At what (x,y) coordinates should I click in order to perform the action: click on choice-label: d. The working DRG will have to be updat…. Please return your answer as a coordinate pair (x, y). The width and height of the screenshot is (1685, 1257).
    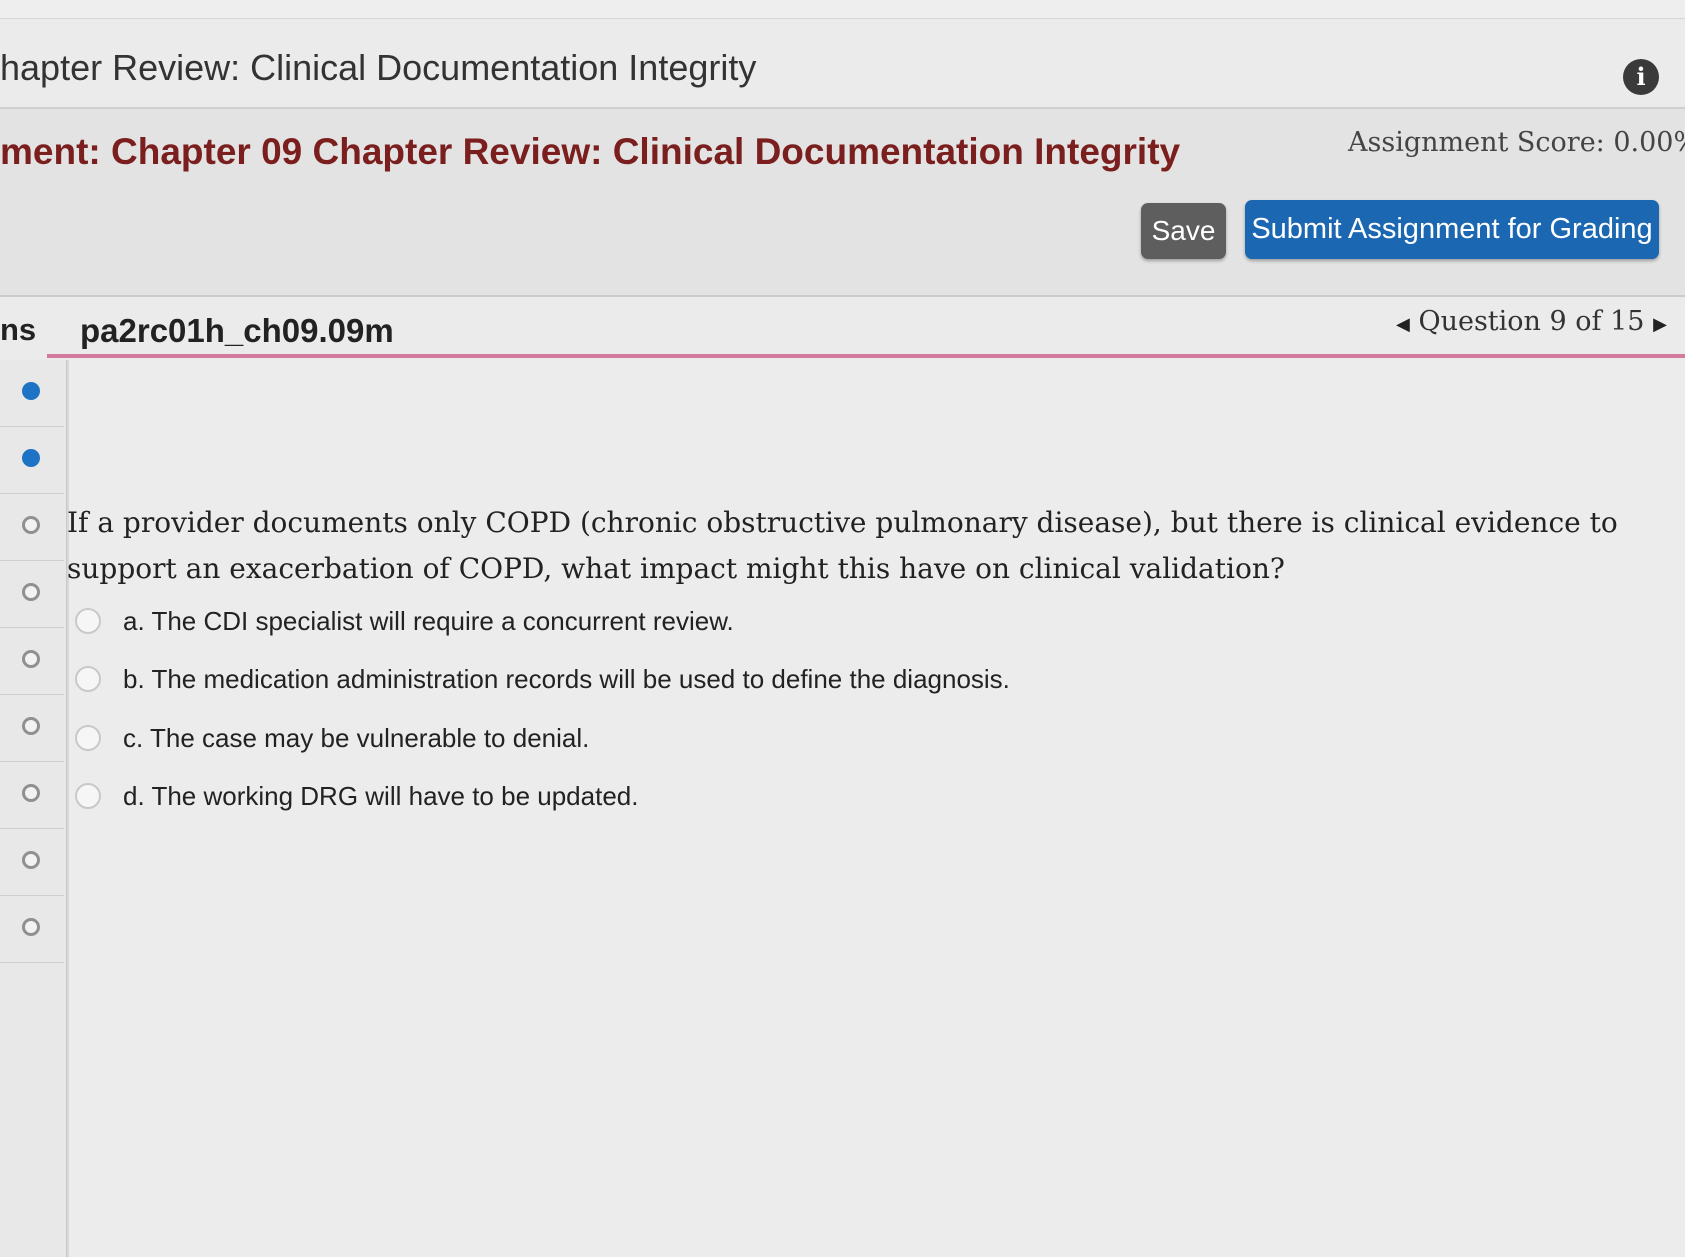
    Looking at the image, I should click on (381, 795).